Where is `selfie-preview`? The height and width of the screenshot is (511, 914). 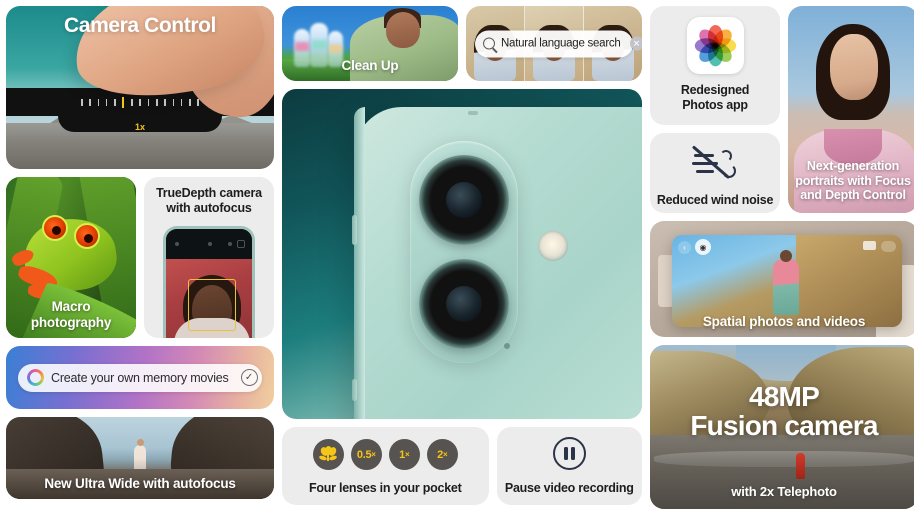 selfie-preview is located at coordinates (209, 298).